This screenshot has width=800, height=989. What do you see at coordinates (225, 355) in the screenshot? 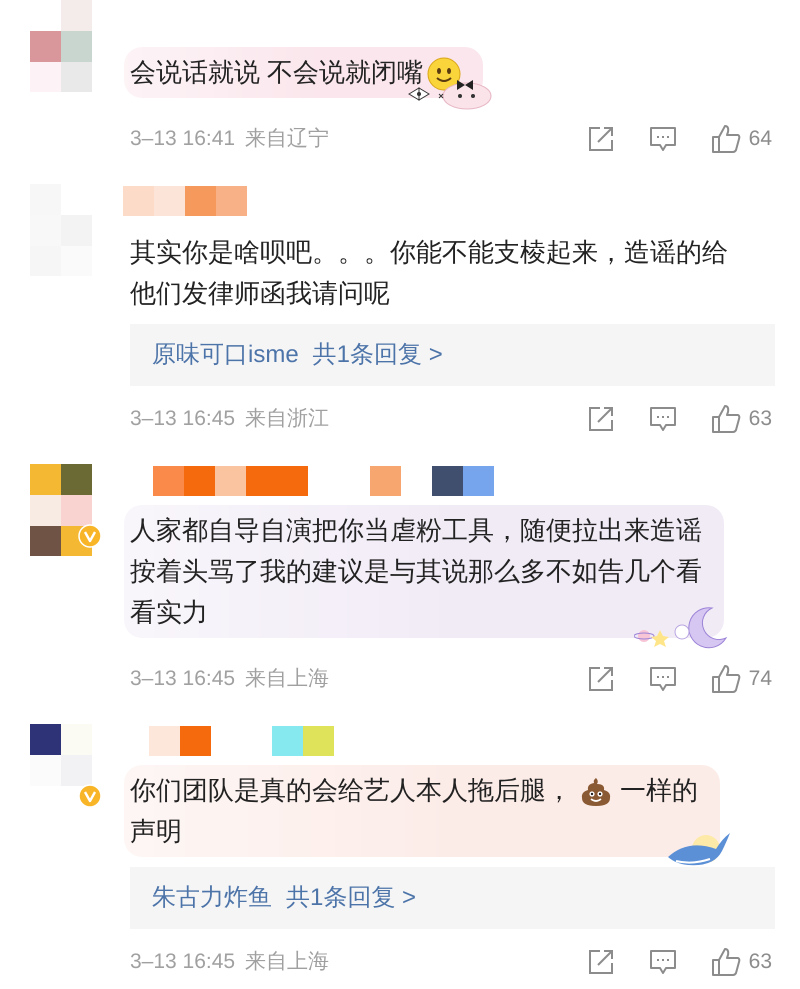
I see `reply-author-link: 原味可口isme` at bounding box center [225, 355].